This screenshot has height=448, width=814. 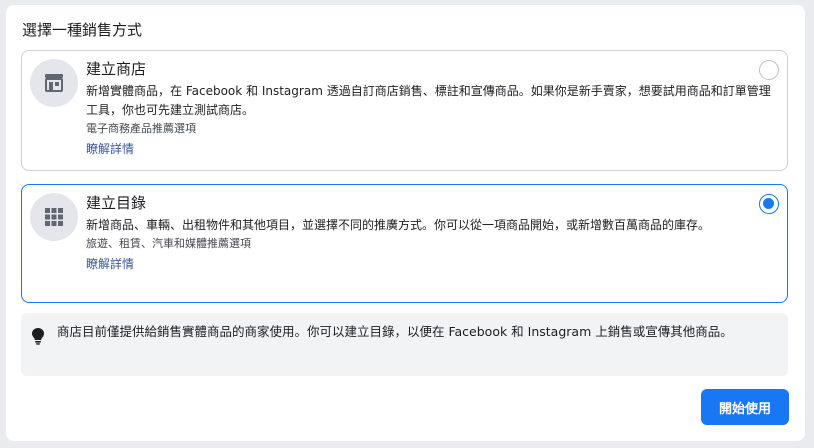 What do you see at coordinates (769, 204) in the screenshot?
I see `radio-create-catalog` at bounding box center [769, 204].